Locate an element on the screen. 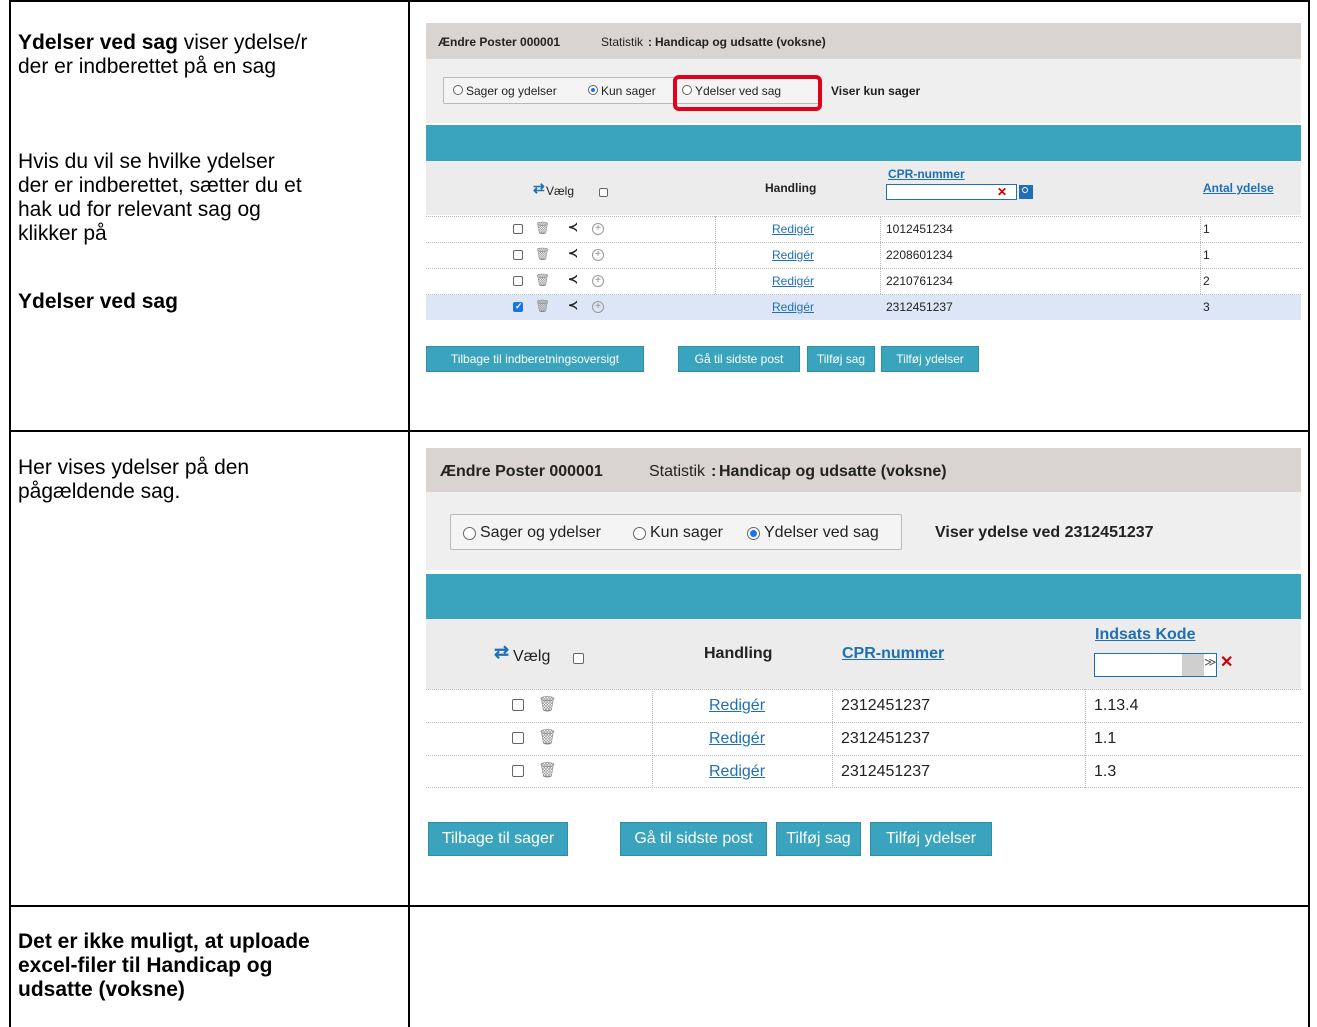  row2-line1: Her vises ydelser på den is located at coordinates (134, 467).